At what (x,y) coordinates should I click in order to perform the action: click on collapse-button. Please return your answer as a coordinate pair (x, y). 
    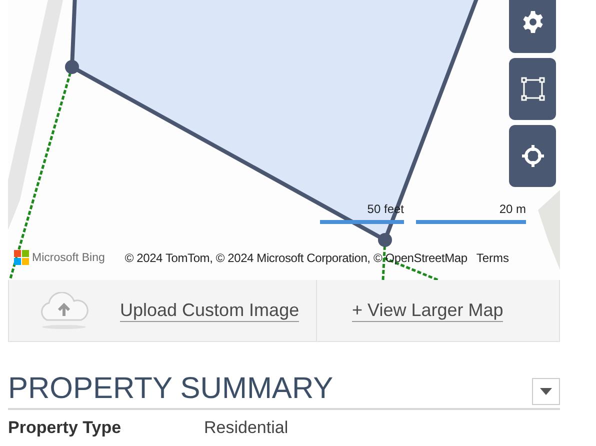
    Looking at the image, I should click on (546, 391).